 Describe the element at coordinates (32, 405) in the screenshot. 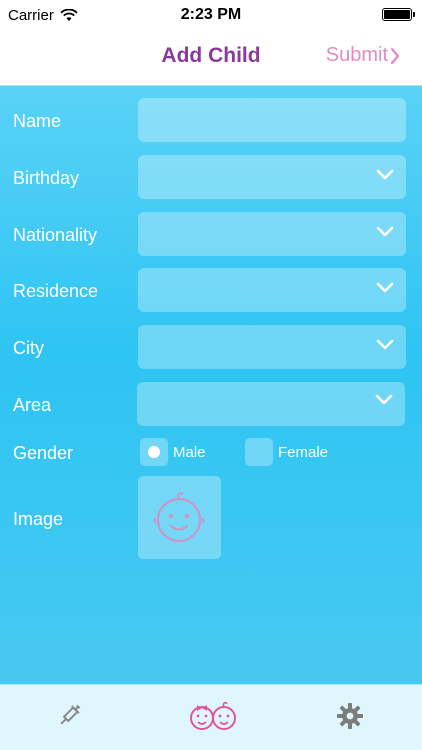

I see `area-label: Area` at that location.